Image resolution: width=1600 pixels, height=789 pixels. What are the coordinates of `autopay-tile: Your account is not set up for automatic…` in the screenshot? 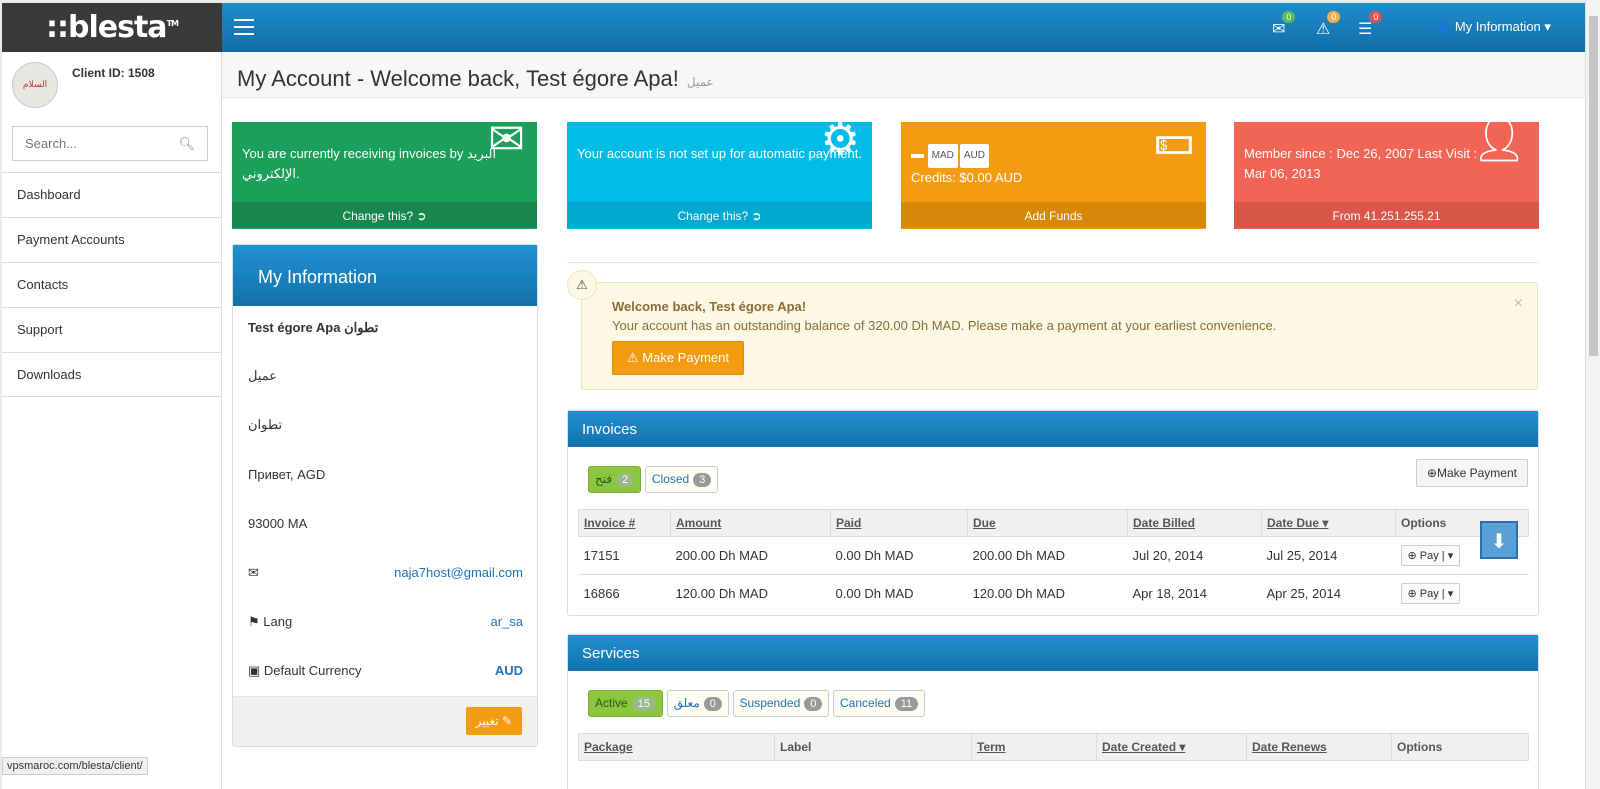 It's located at (719, 172).